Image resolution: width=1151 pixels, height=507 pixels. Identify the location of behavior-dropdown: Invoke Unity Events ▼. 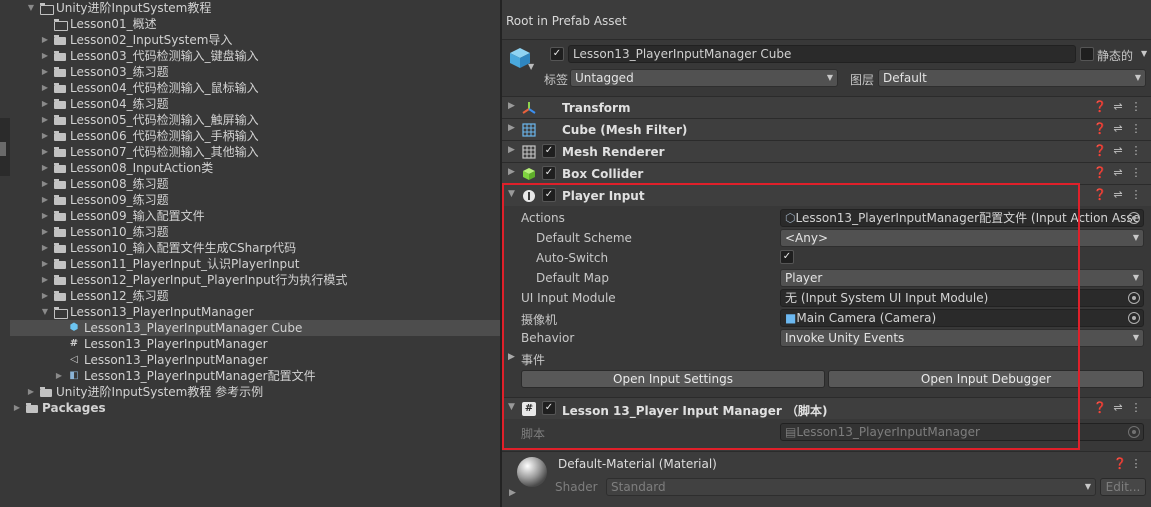
(962, 338).